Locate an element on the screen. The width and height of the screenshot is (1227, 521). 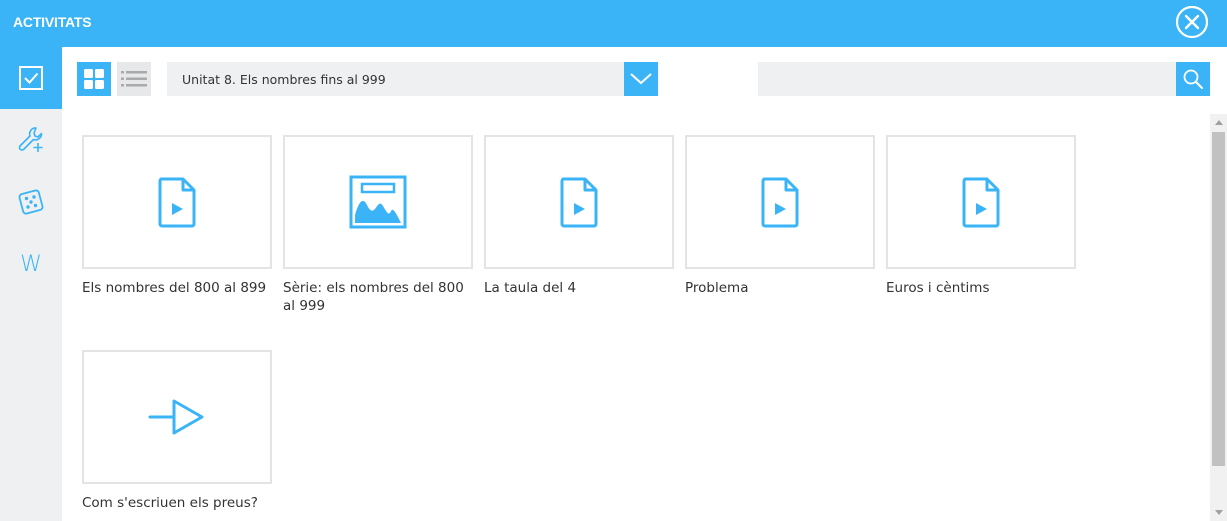
search-icon is located at coordinates (1193, 79).